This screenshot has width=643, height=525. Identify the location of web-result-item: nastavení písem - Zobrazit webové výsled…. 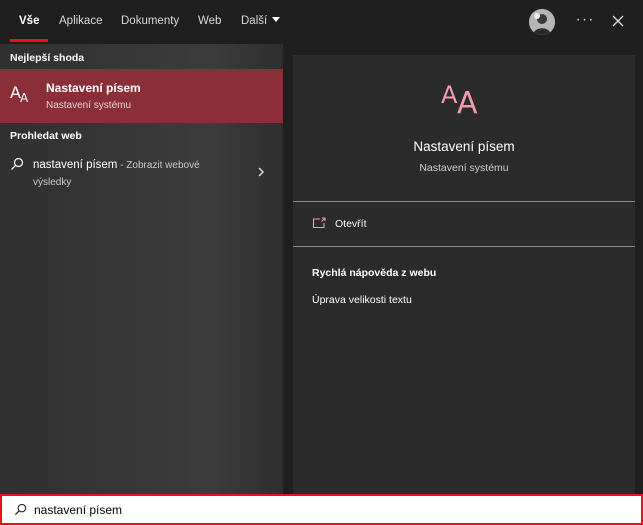
(141, 174).